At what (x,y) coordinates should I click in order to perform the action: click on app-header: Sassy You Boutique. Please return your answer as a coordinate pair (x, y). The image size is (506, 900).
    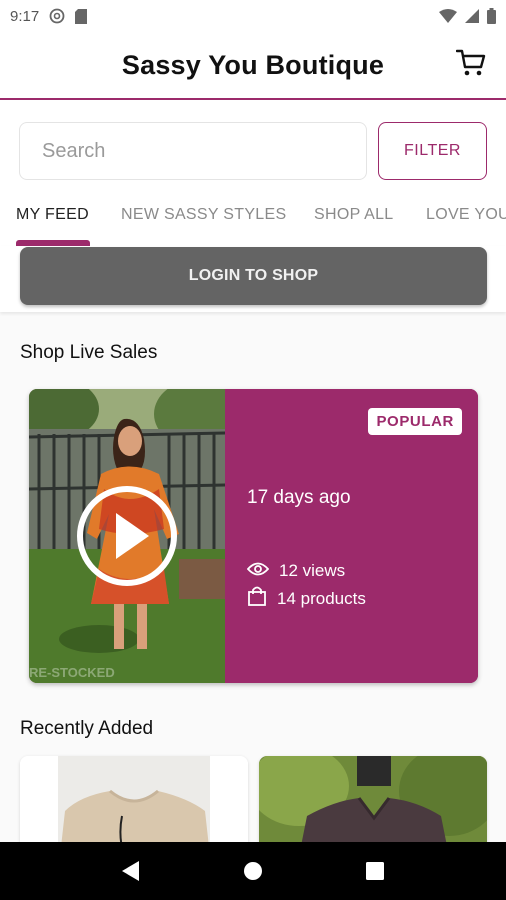
    Looking at the image, I should click on (253, 66).